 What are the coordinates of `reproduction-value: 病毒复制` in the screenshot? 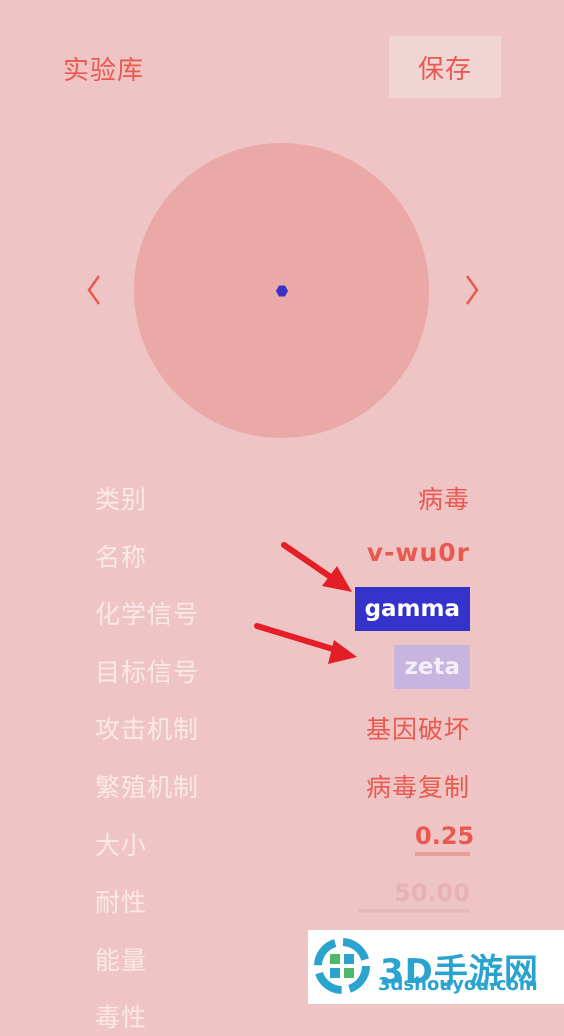 It's located at (418, 786).